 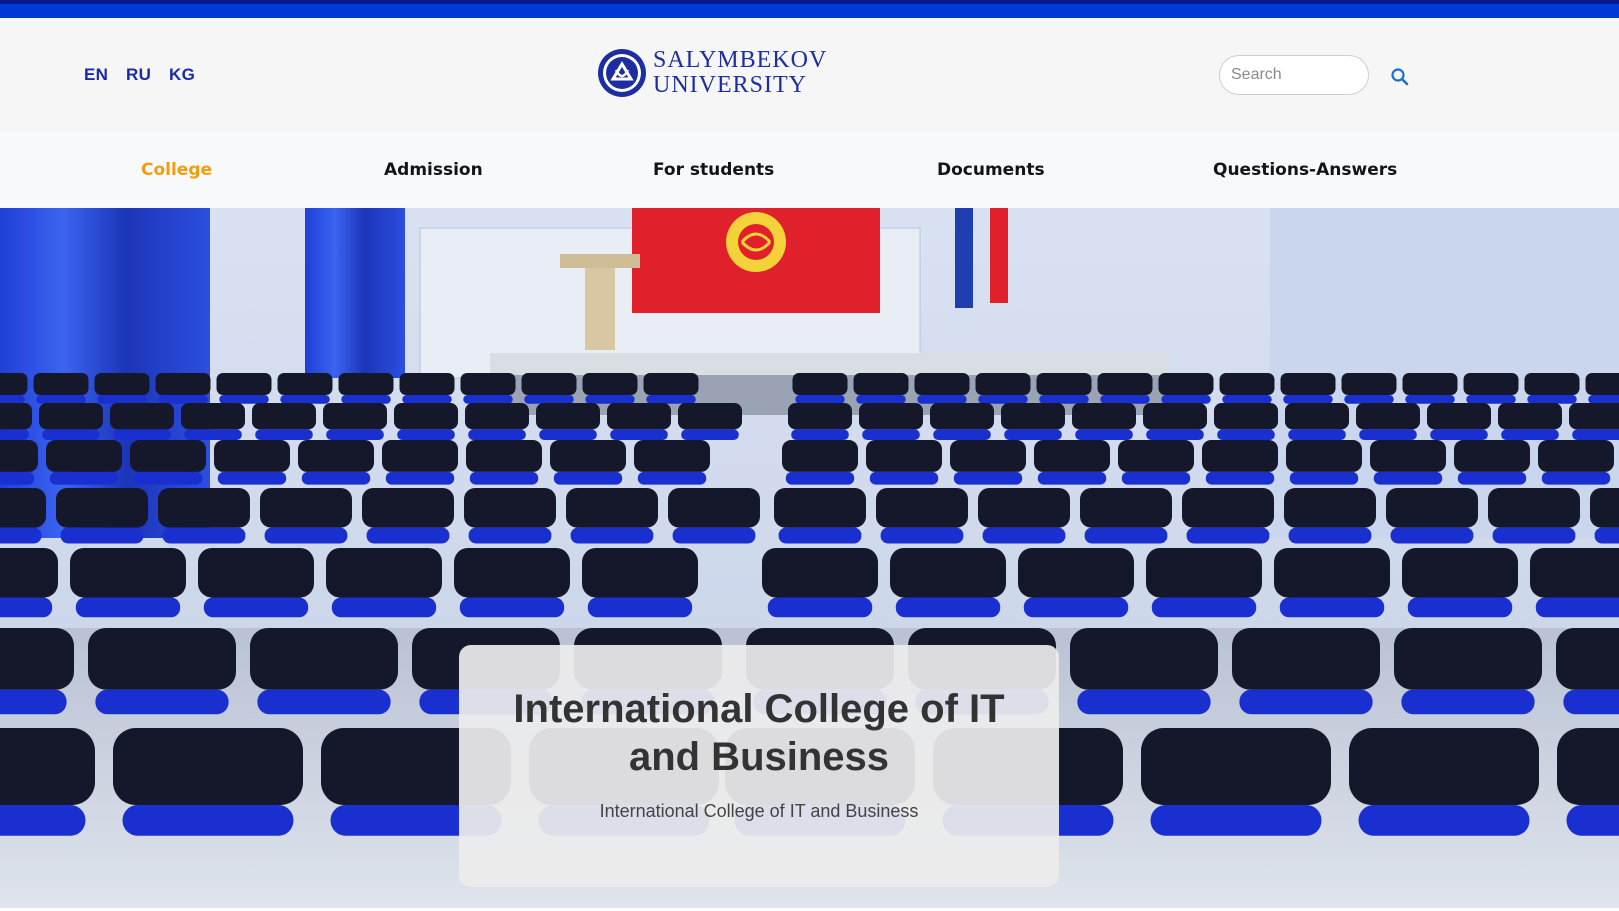 What do you see at coordinates (433, 170) in the screenshot?
I see `nav-item-admission: Admission` at bounding box center [433, 170].